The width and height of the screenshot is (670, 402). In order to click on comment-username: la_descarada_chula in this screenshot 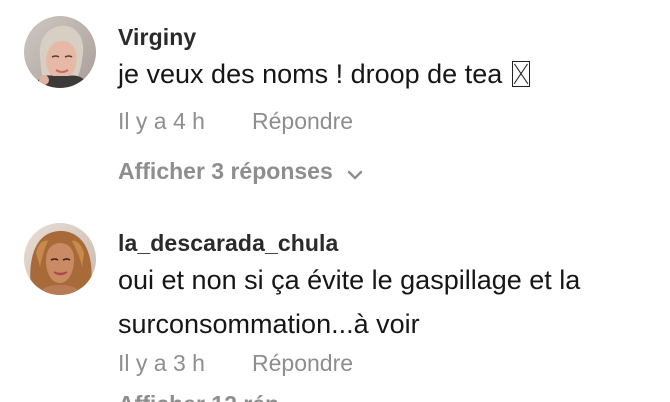, I will do `click(228, 243)`.